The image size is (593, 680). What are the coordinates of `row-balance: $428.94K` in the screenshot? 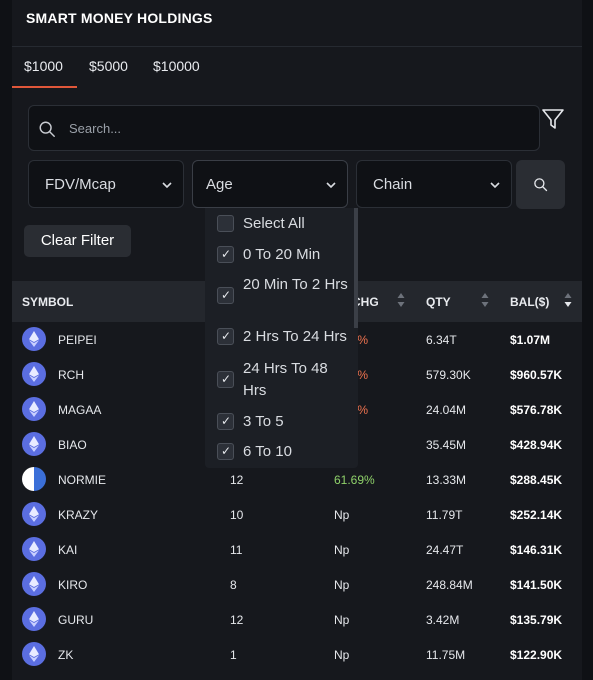 It's located at (536, 445).